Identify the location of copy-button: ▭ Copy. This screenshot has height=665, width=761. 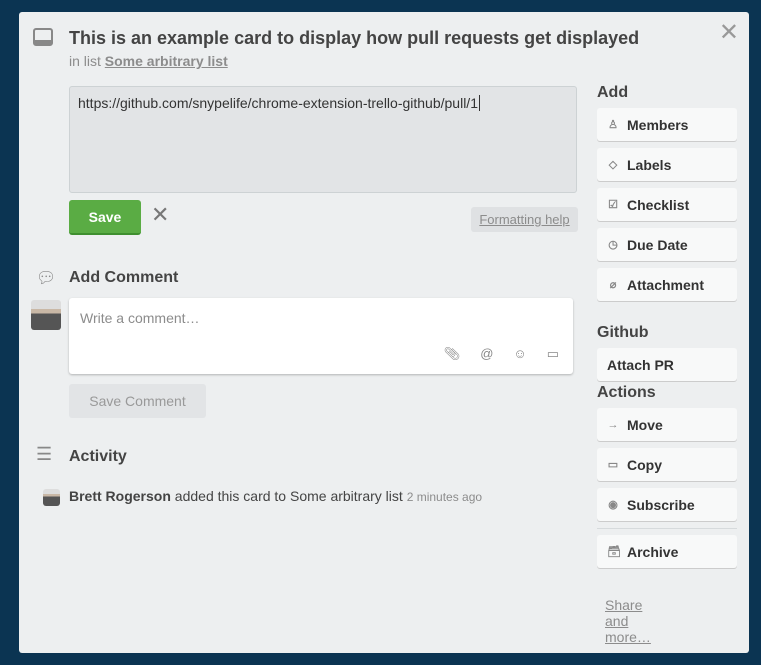
(667, 464).